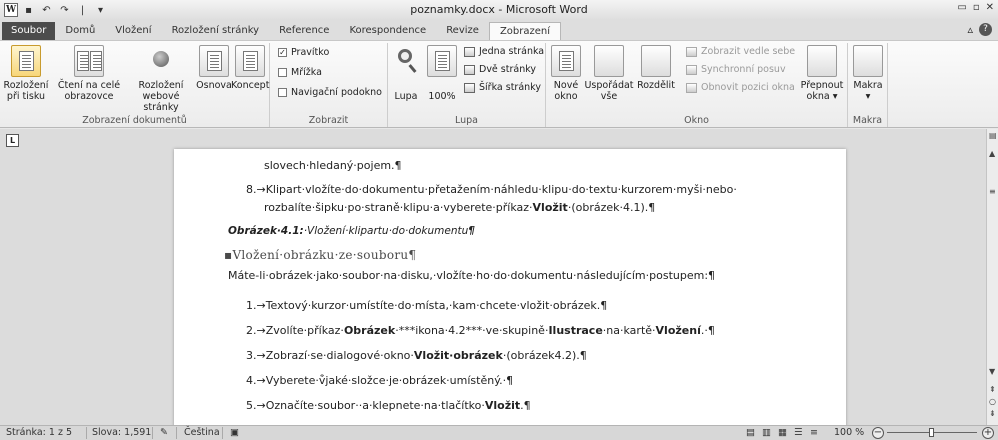 This screenshot has height=440, width=998. What do you see at coordinates (993, 135) in the screenshot?
I see `ruler-toggle-icon: ▤` at bounding box center [993, 135].